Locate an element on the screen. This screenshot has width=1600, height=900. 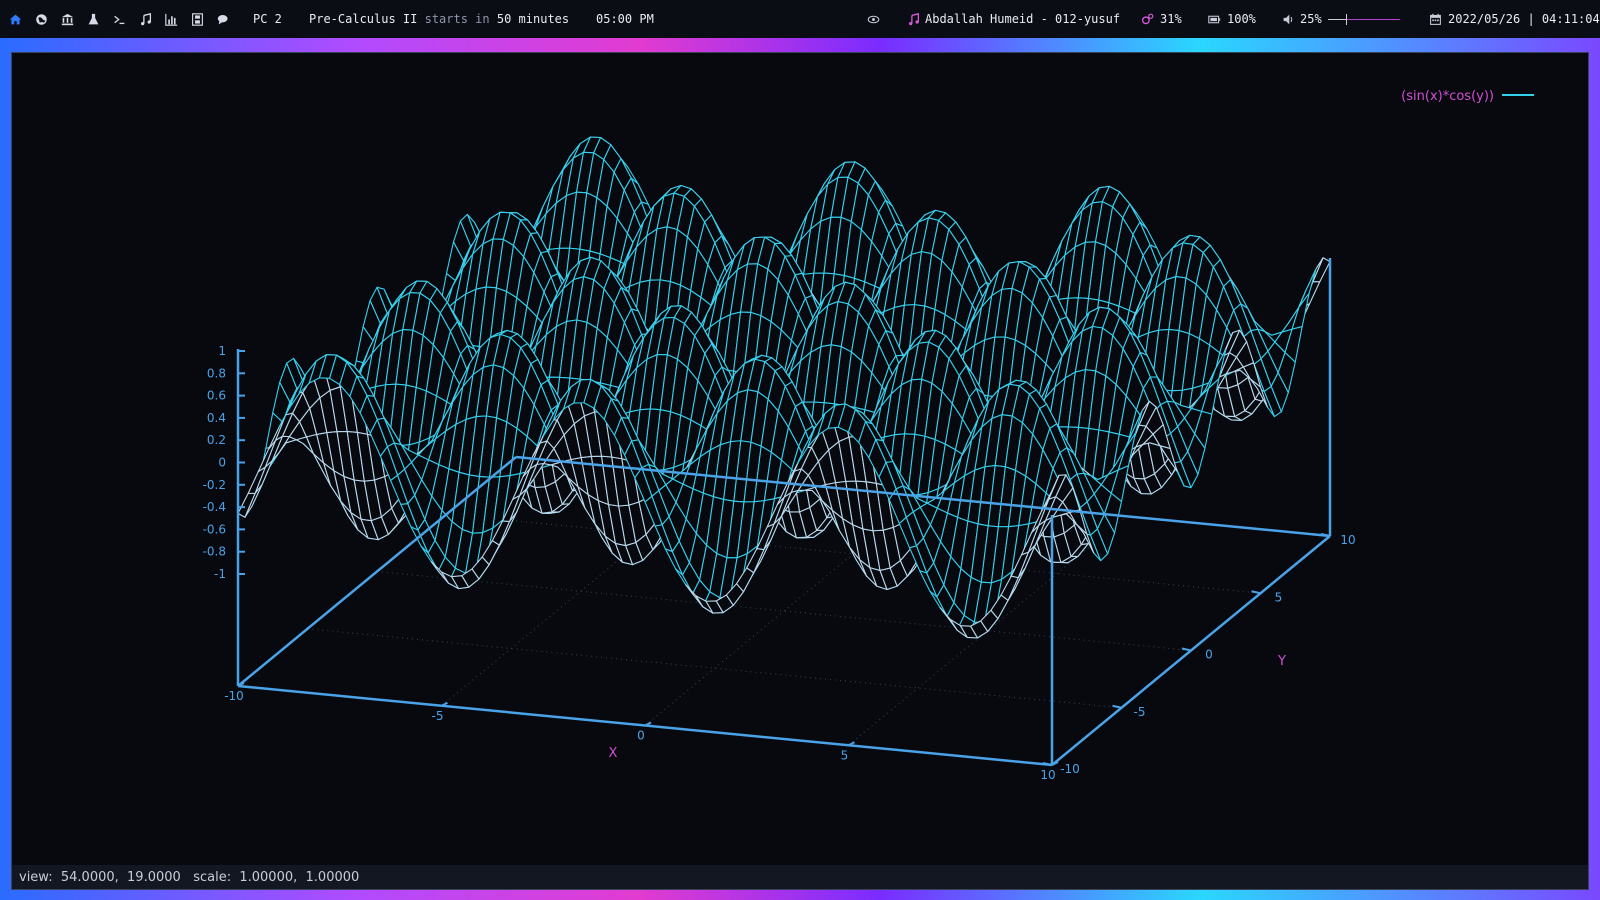
eye-toggle is located at coordinates (873, 19).